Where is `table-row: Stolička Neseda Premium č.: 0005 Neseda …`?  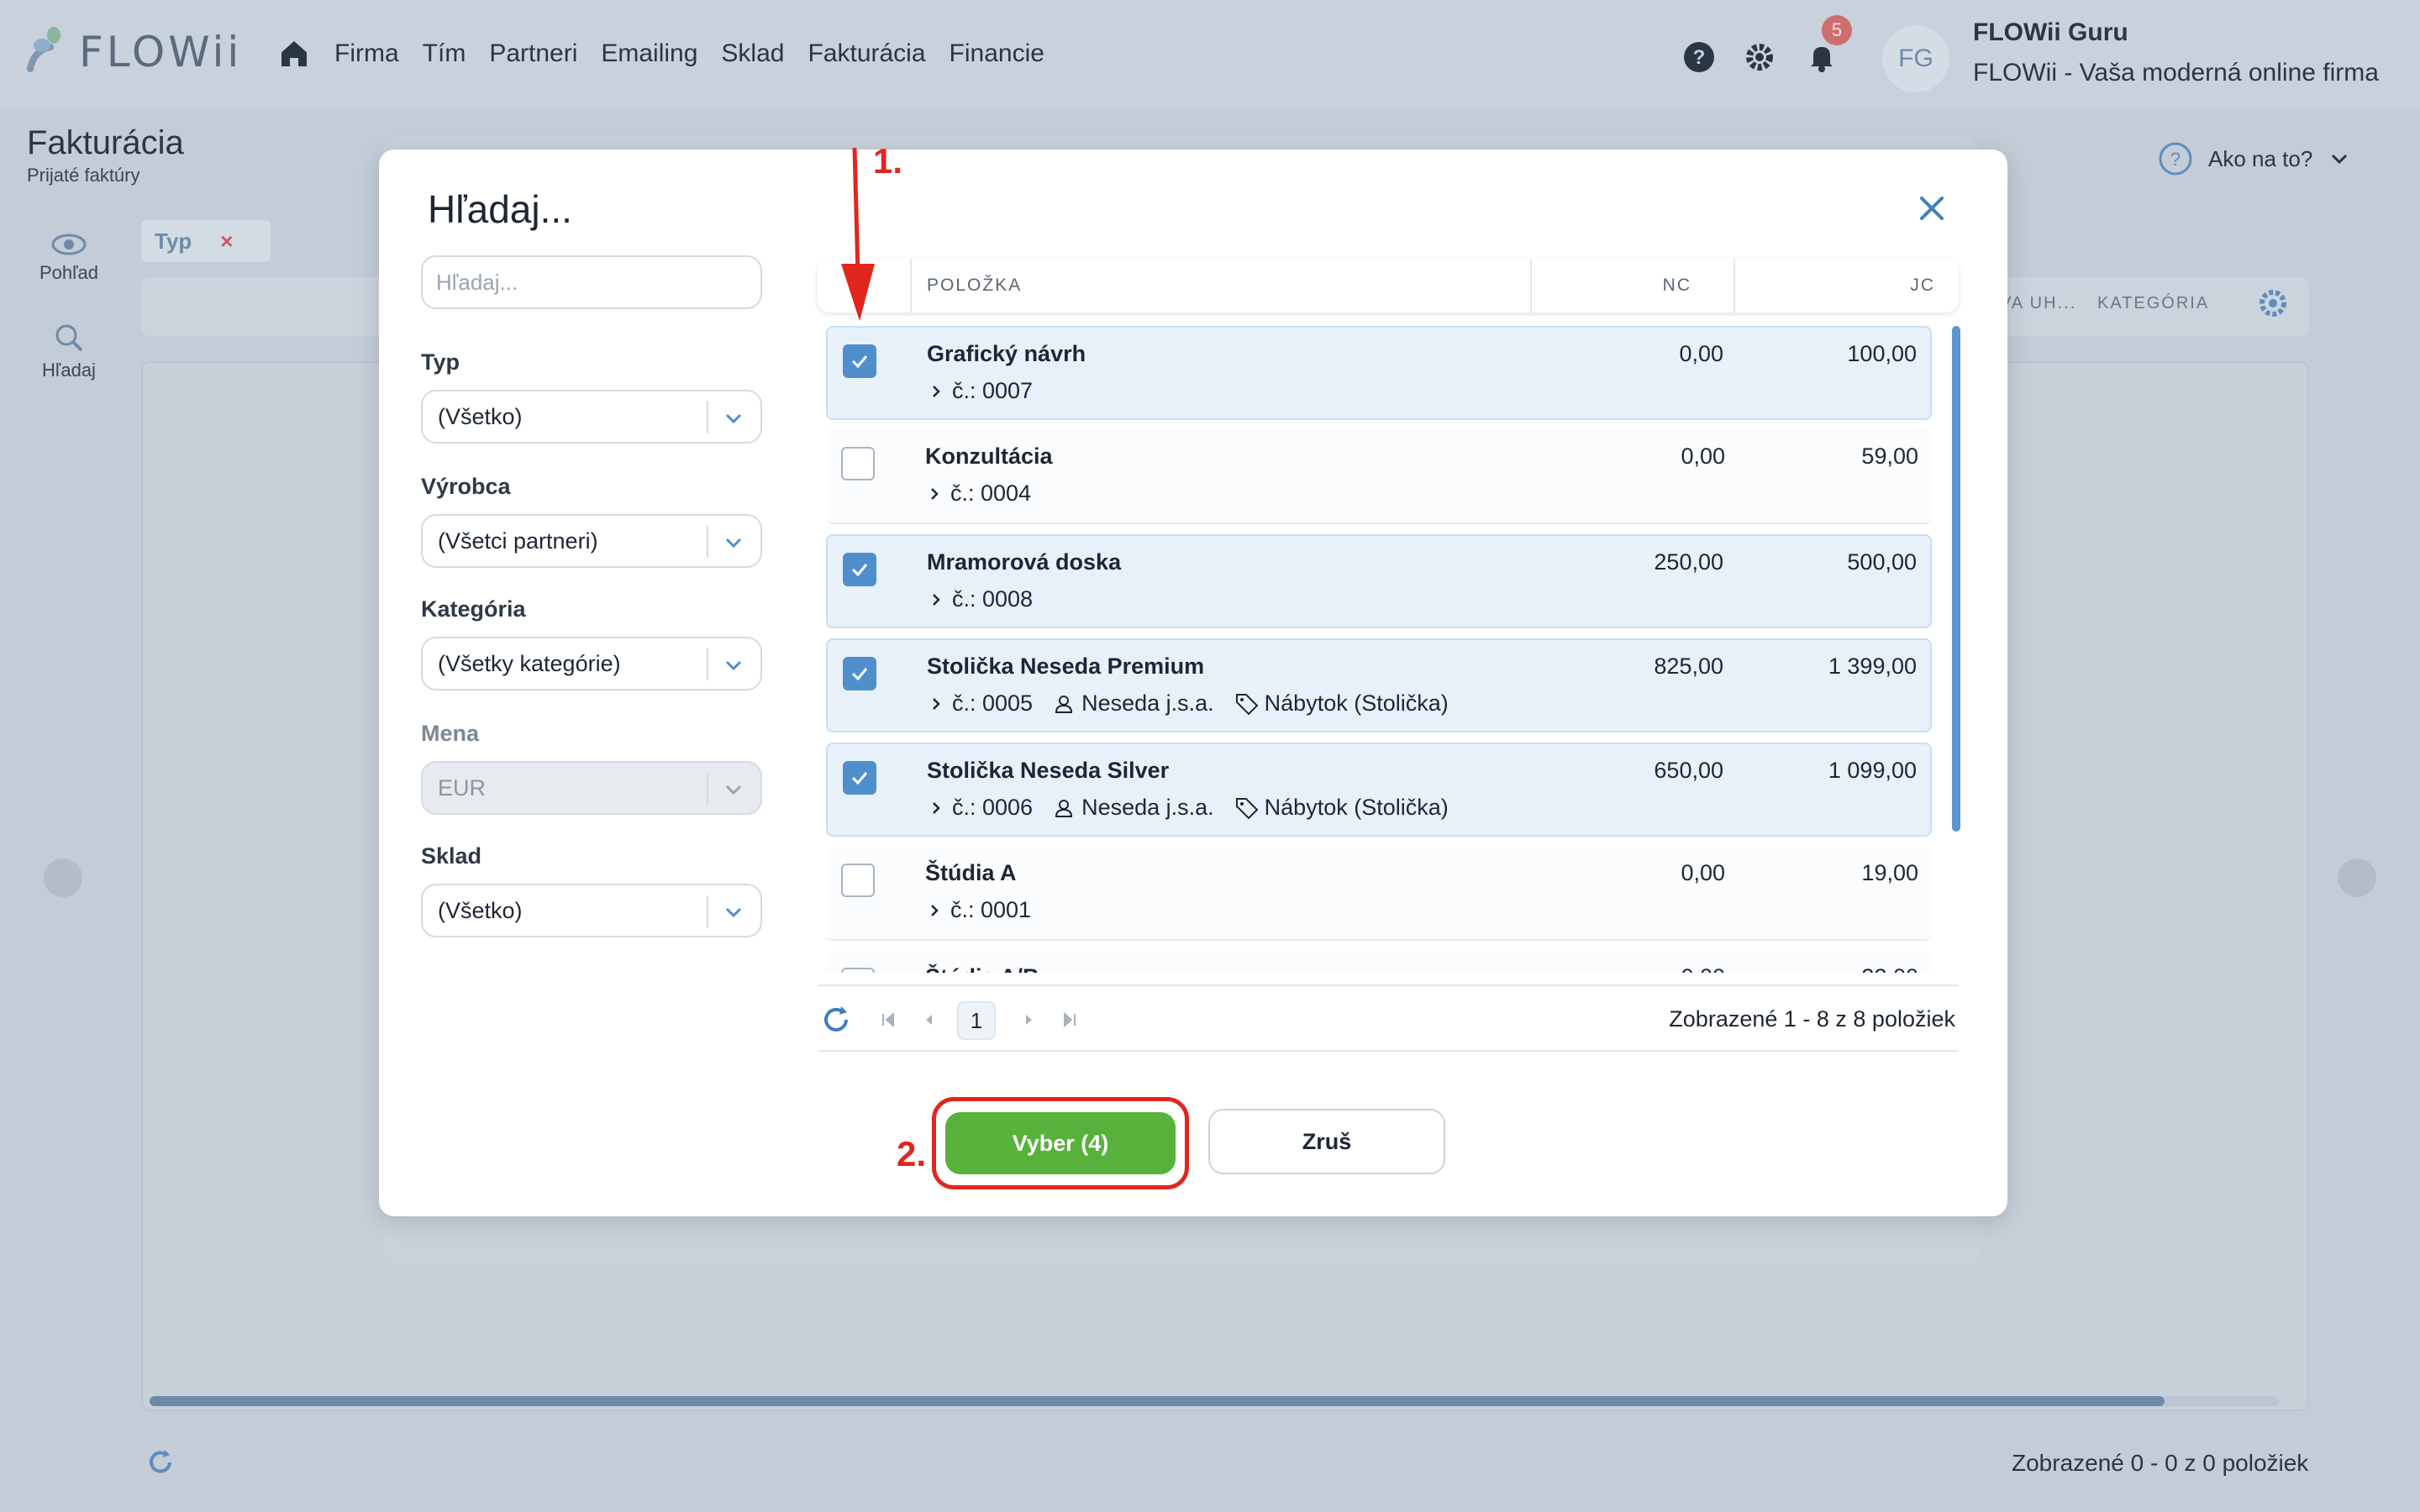 table-row: Stolička Neseda Premium č.: 0005 Neseda … is located at coordinates (1379, 685).